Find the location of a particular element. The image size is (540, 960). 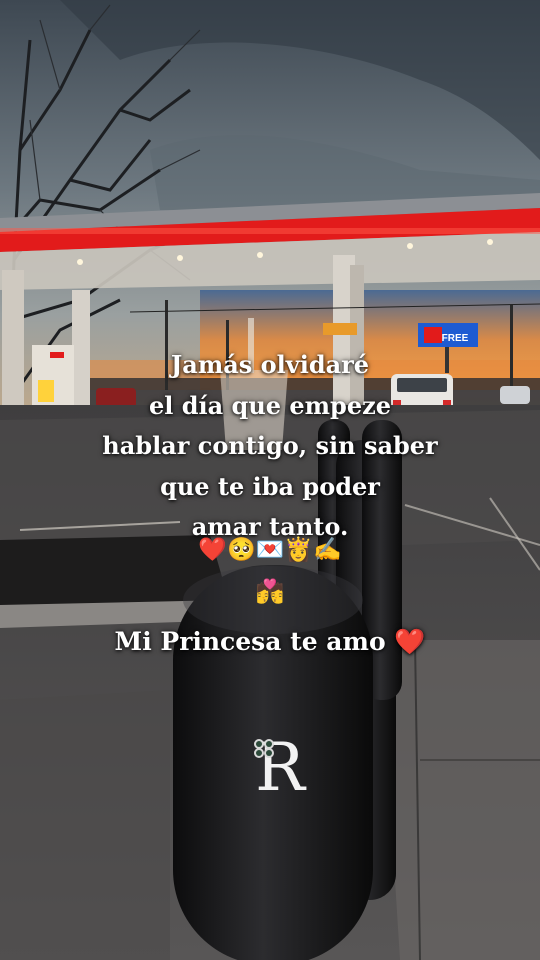

poem-line: Jamás olvidaré is located at coordinates (270, 364).